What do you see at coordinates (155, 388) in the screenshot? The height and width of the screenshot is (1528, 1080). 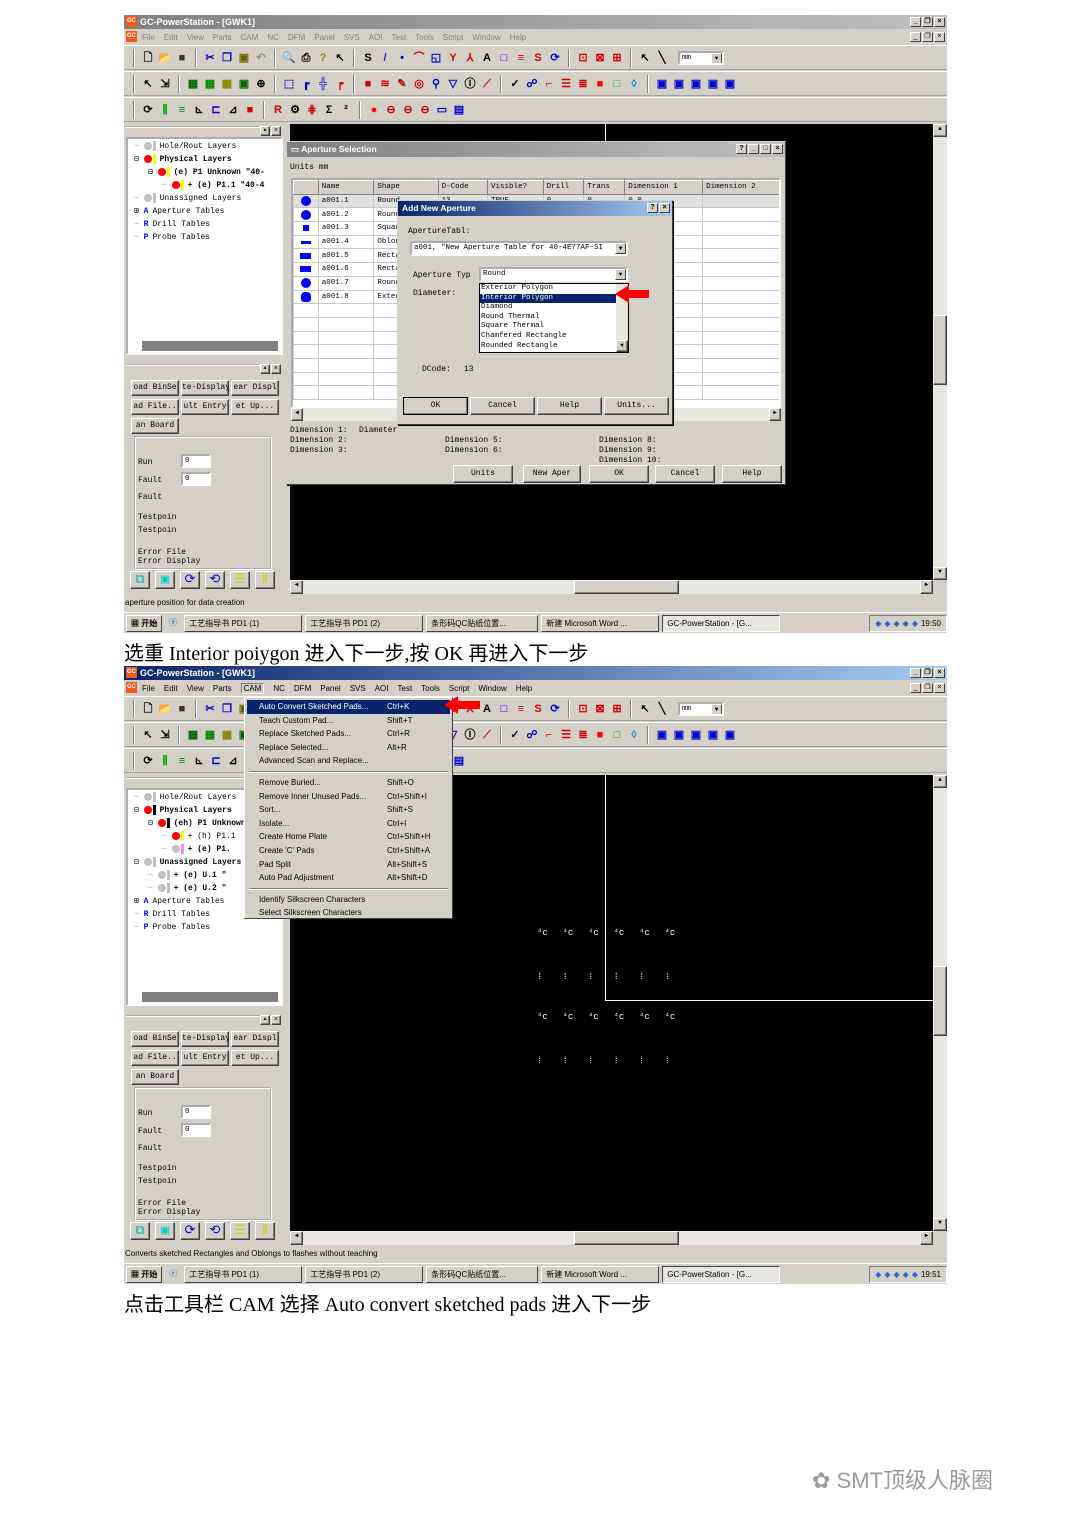 I see `test-button: oad BinSe` at bounding box center [155, 388].